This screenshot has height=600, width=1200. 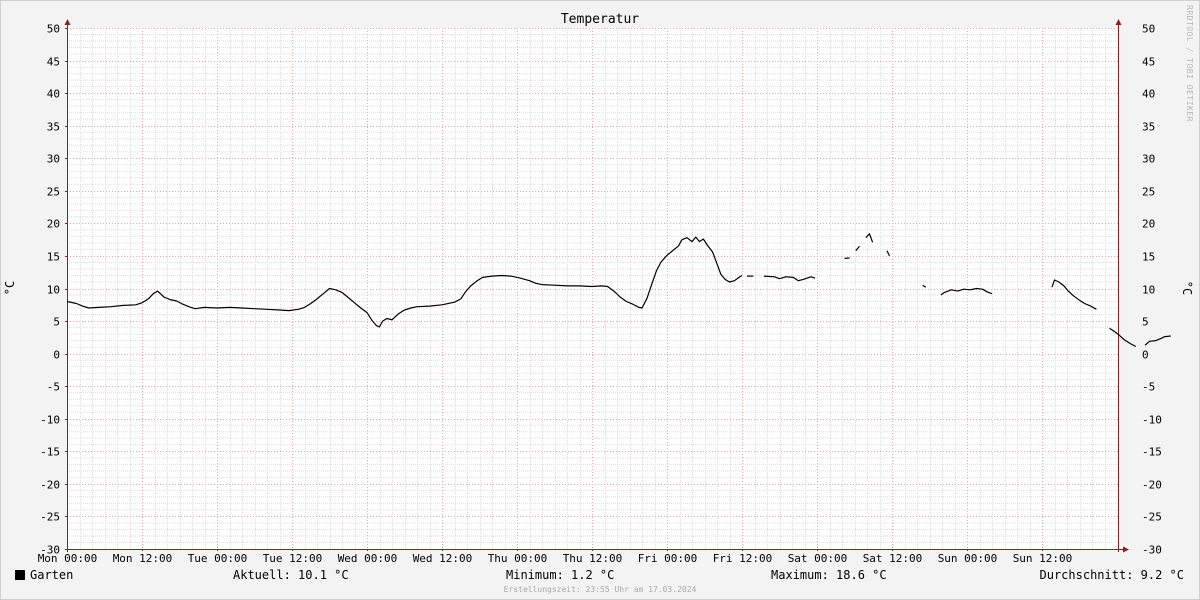 I want to click on y-axis-arrow-right, so click(x=1118, y=22).